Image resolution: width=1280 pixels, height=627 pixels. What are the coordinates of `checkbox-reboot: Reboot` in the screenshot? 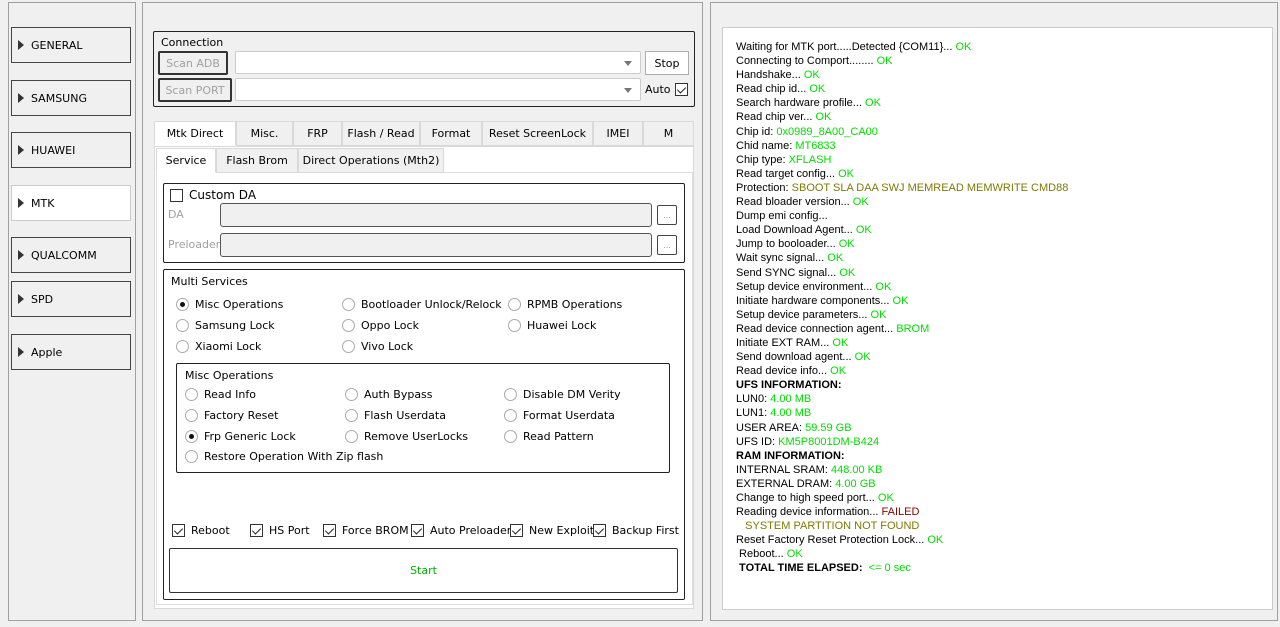 It's located at (201, 530).